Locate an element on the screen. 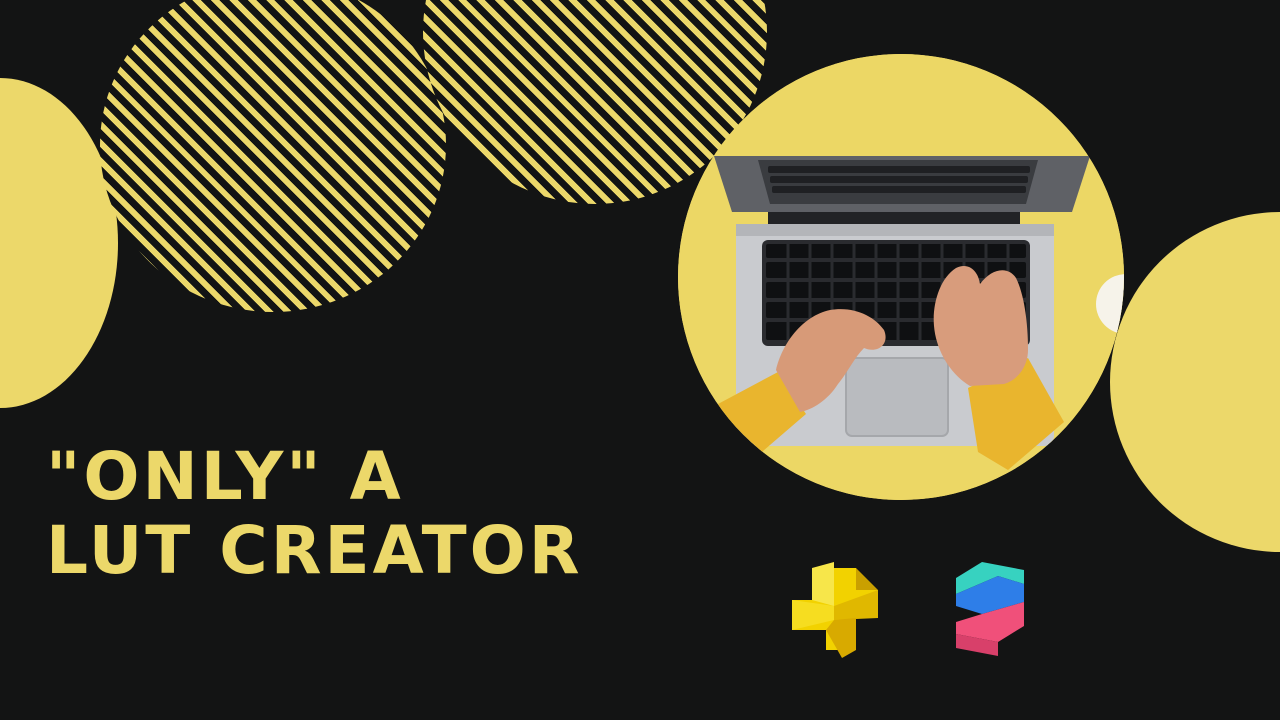  spark-ar-logo-icon is located at coordinates (835, 610).